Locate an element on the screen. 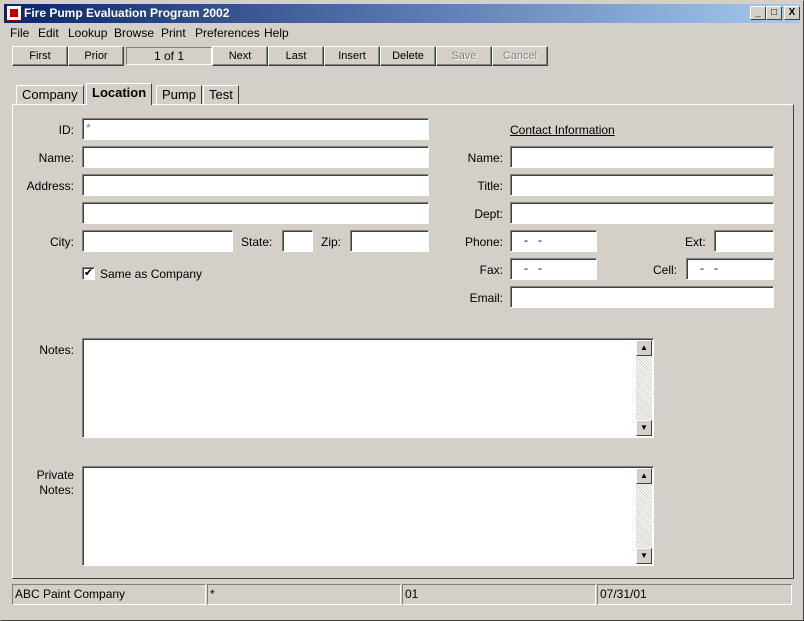  status-code: 01 is located at coordinates (499, 594).